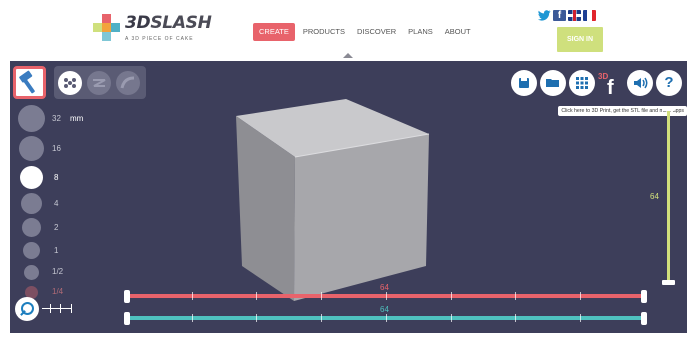  I want to click on main-nav: CREATE PRODUCTS DISCOVER PLANS ABOUT, so click(365, 32).